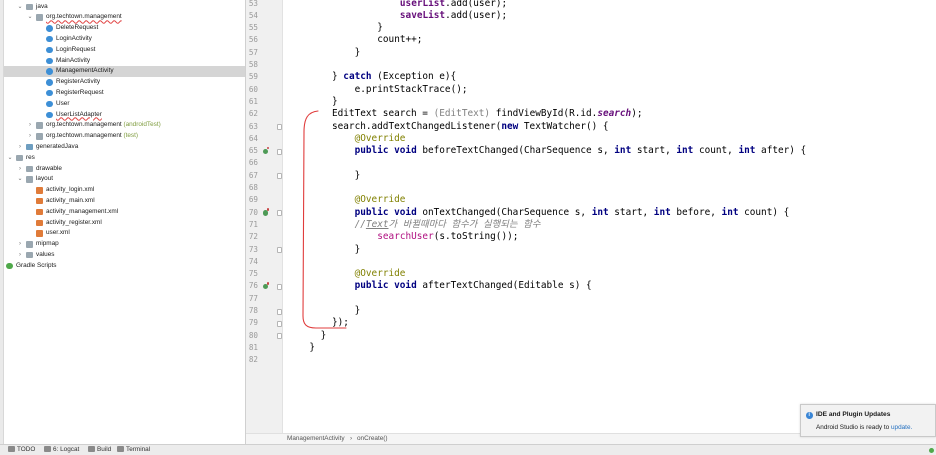  What do you see at coordinates (253, 224) in the screenshot?
I see `line-number: 71` at bounding box center [253, 224].